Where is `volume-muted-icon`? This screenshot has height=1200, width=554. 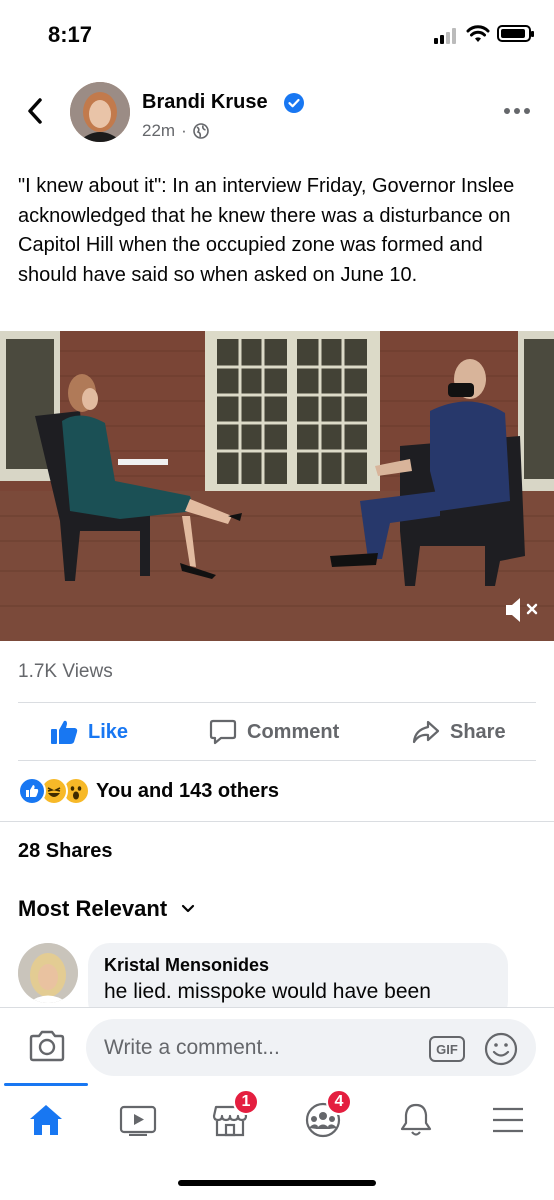 volume-muted-icon is located at coordinates (522, 610).